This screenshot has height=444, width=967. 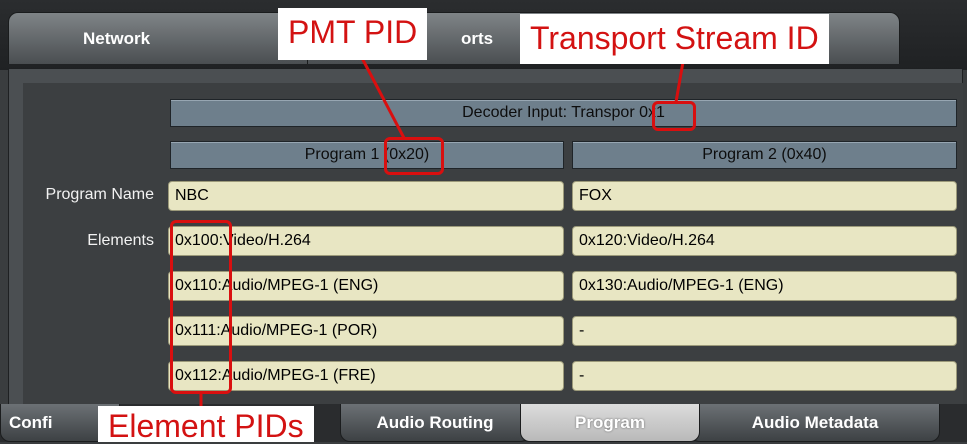 I want to click on transport-stream-id-callout: Transport Stream ID, so click(x=674, y=39).